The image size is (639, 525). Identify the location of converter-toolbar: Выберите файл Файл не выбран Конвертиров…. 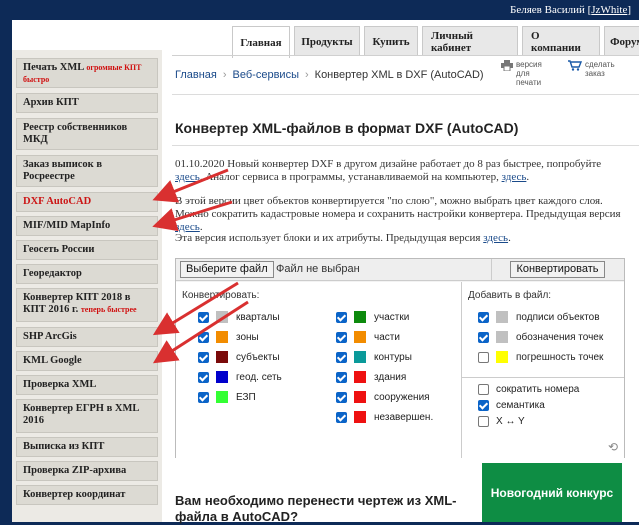
(400, 270).